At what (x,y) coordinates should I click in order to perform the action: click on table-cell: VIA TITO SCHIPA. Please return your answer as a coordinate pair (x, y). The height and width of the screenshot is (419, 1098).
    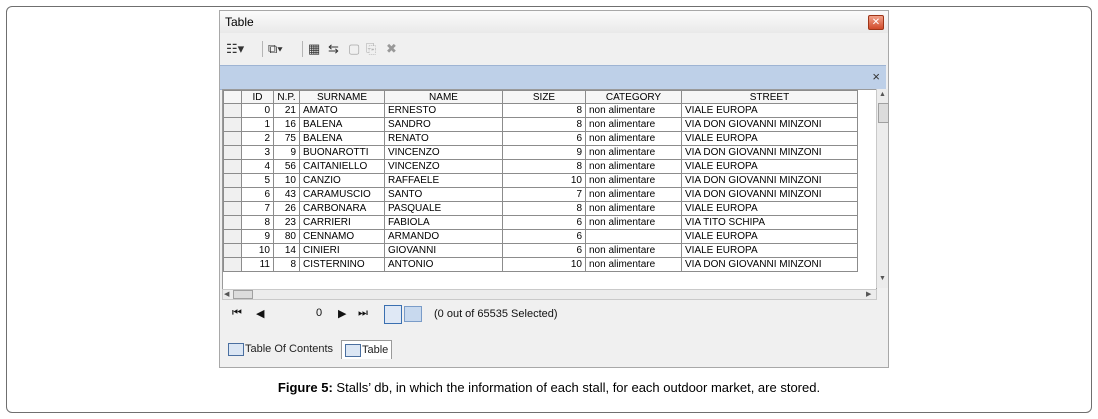
    Looking at the image, I should click on (769, 222).